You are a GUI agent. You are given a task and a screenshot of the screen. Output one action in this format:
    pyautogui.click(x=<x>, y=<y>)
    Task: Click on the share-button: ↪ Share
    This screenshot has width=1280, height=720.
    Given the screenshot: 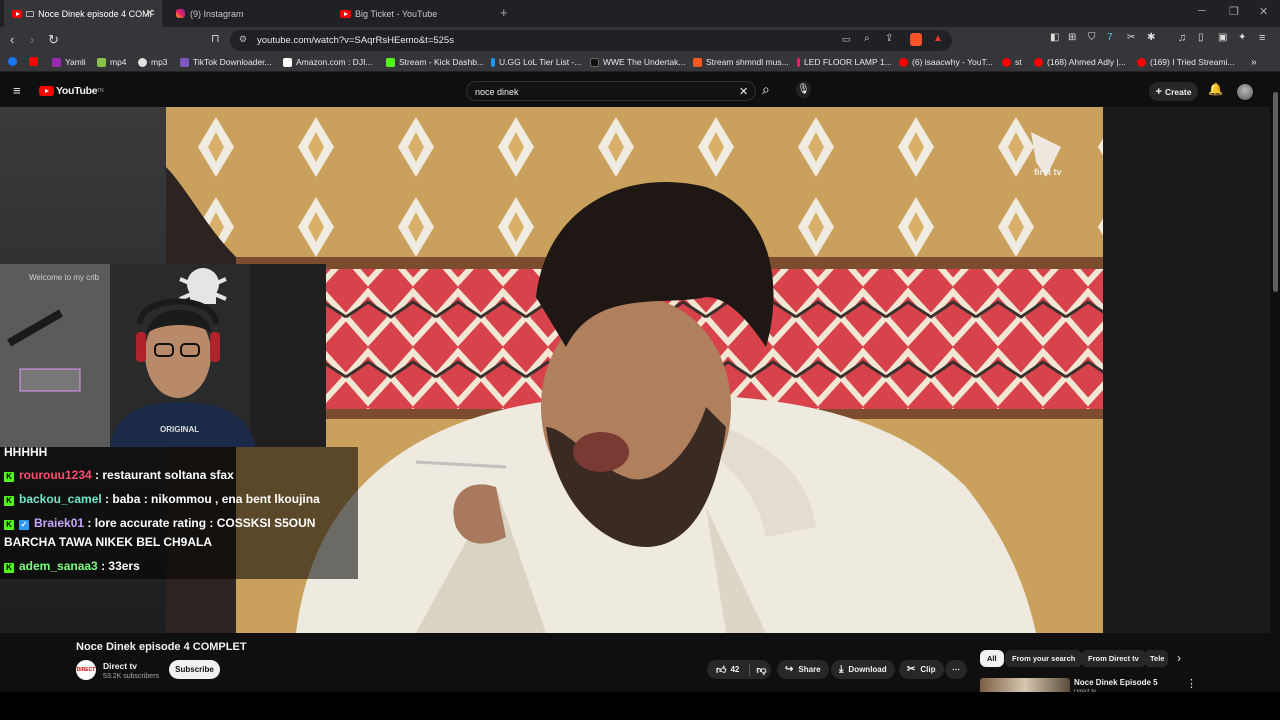 What is the action you would take?
    pyautogui.click(x=803, y=669)
    